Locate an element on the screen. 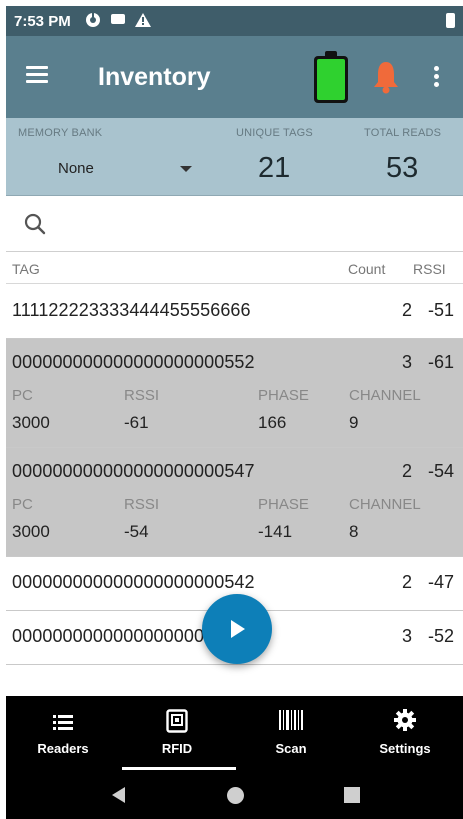  play-icon is located at coordinates (238, 629).